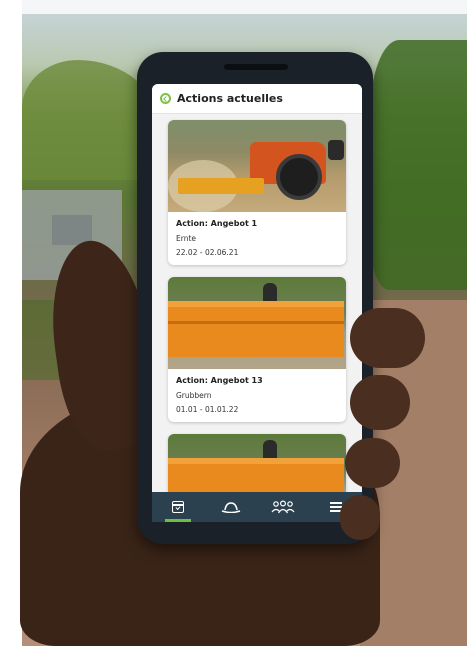 This screenshot has width=467, height=646. I want to click on action-title: Action: Angebot 1, so click(217, 223).